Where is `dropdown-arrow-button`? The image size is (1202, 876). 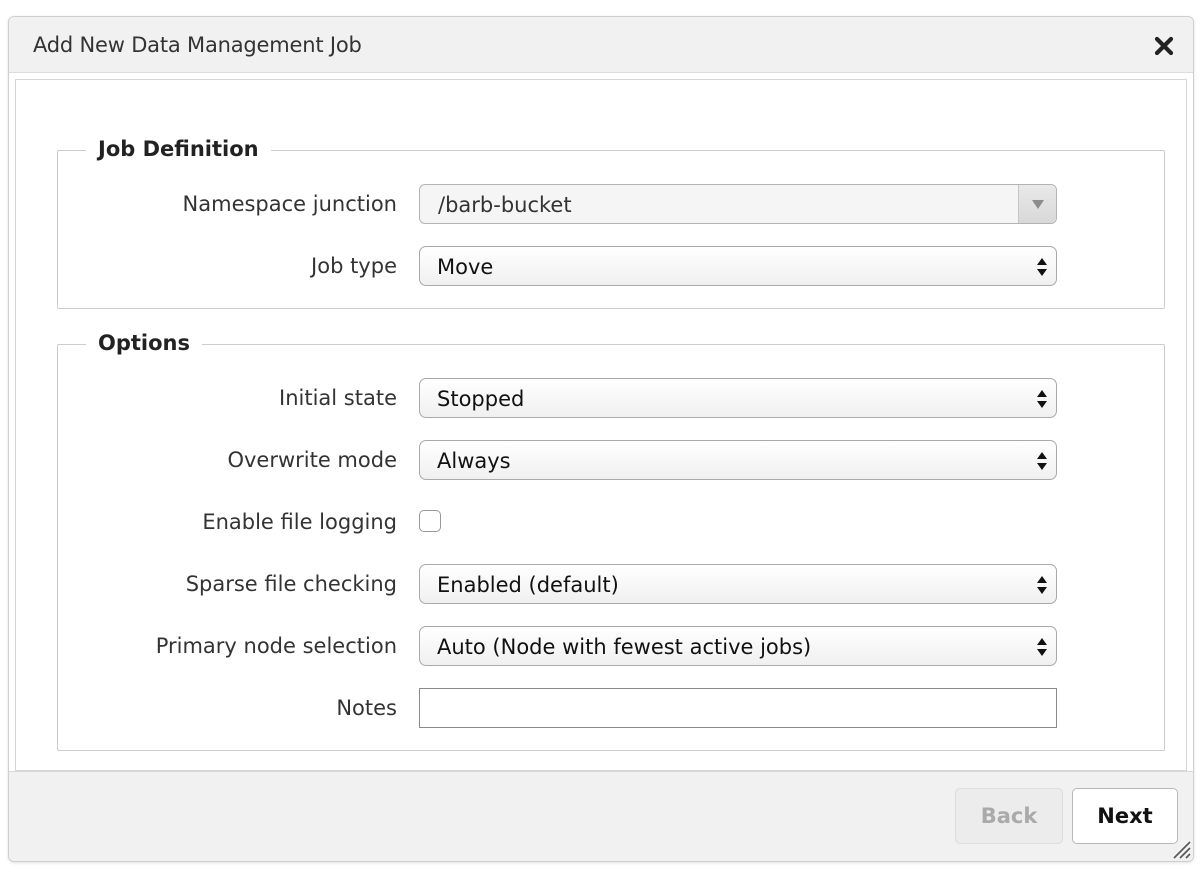
dropdown-arrow-button is located at coordinates (1037, 204).